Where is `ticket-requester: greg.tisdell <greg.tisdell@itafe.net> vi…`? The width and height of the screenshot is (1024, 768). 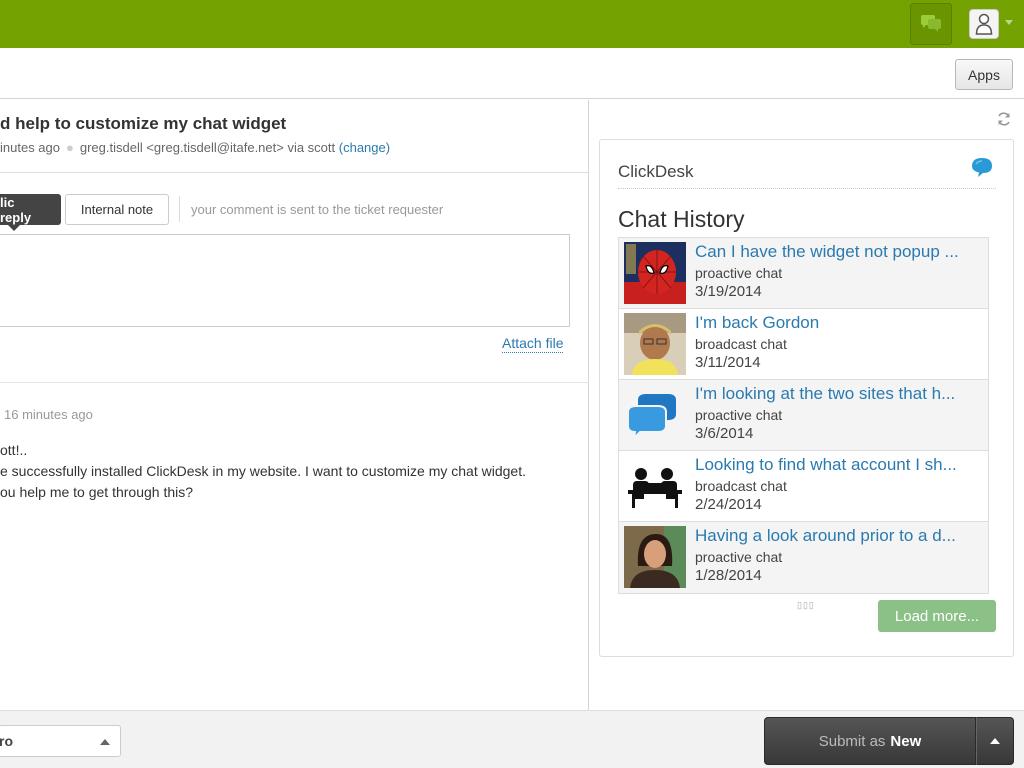
ticket-requester: greg.tisdell <greg.tisdell@itafe.net> vi… is located at coordinates (207, 147).